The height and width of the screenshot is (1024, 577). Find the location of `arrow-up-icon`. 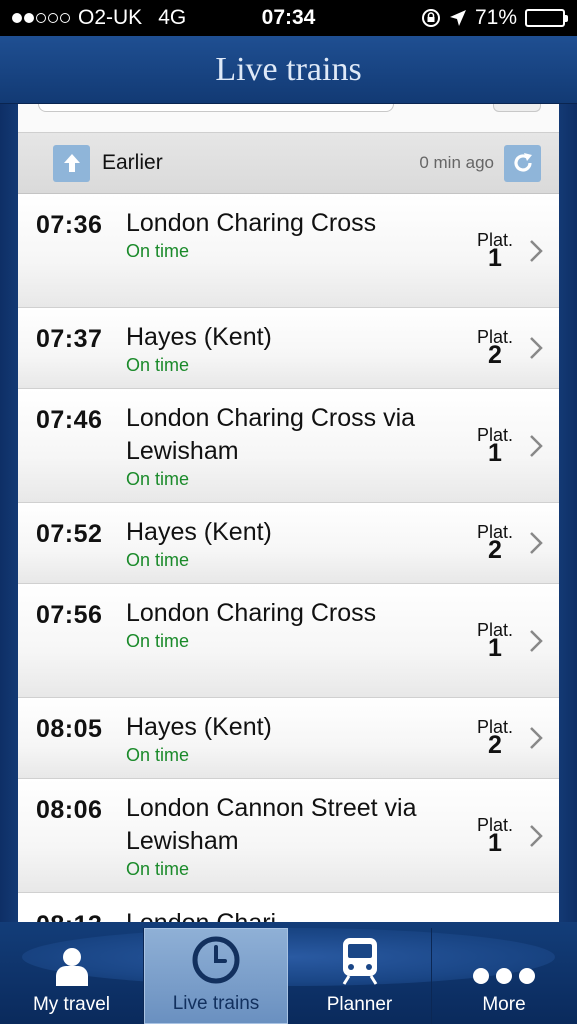

arrow-up-icon is located at coordinates (71, 163).